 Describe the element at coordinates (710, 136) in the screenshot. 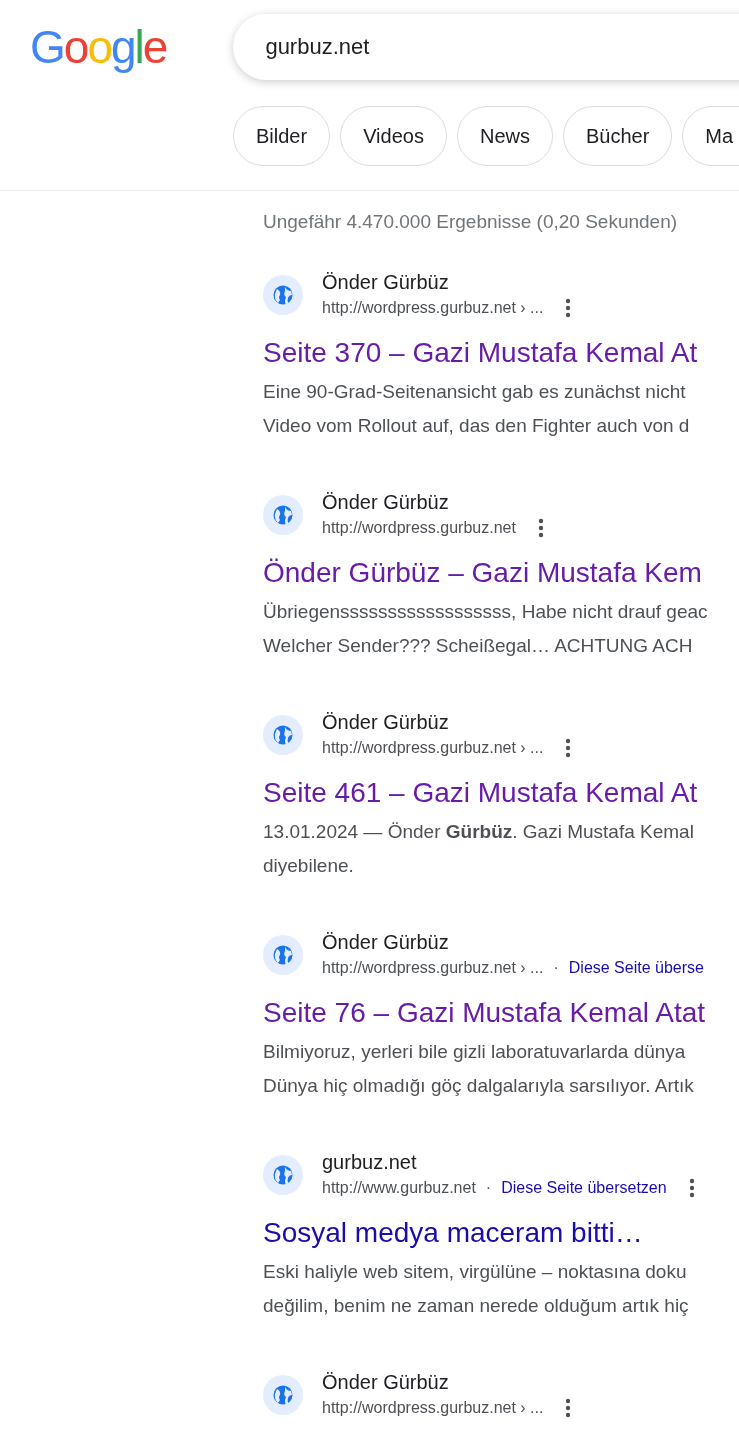

I see `filter-chip: Ma` at that location.